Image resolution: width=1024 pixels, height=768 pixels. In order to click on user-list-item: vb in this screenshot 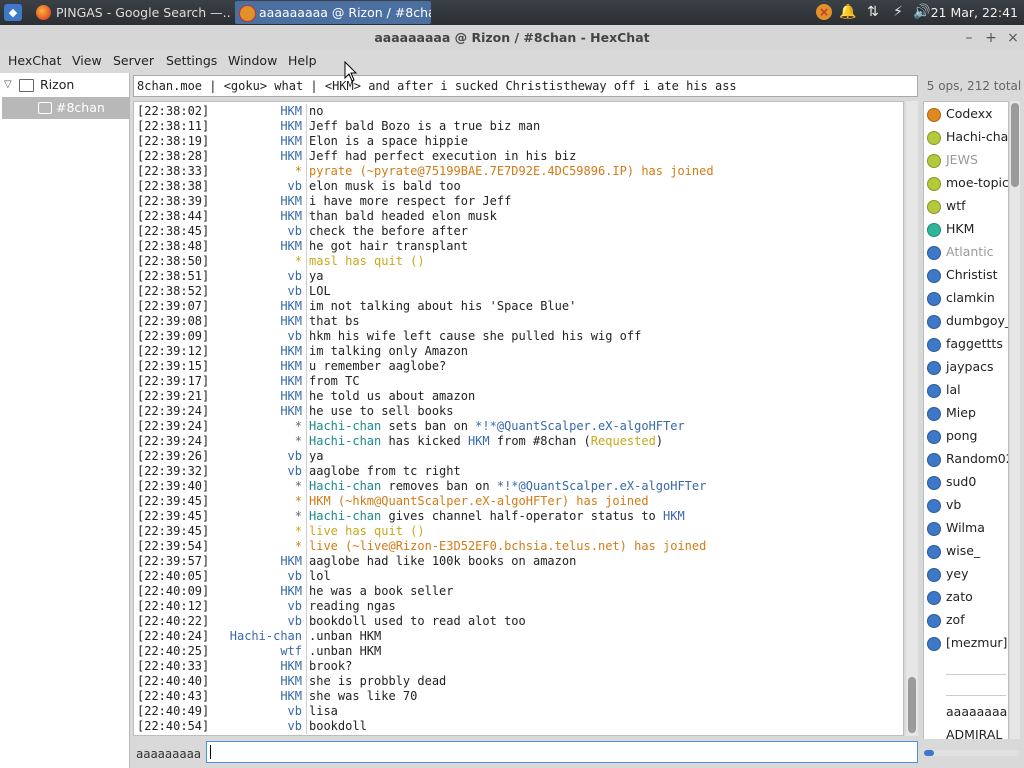, I will do `click(966, 505)`.